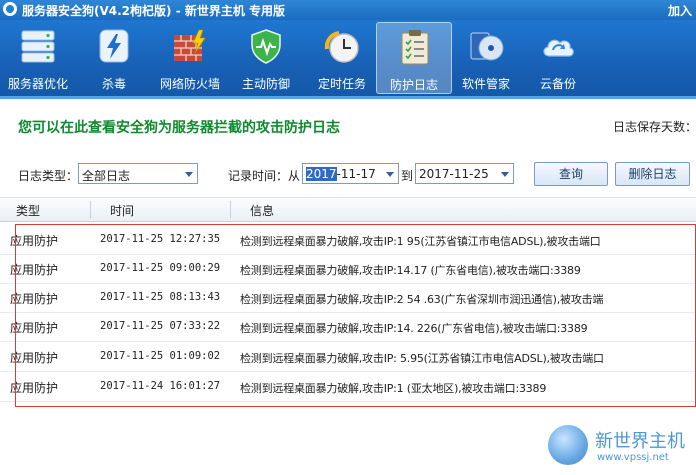  I want to click on toolbar-divider, so click(348, 97).